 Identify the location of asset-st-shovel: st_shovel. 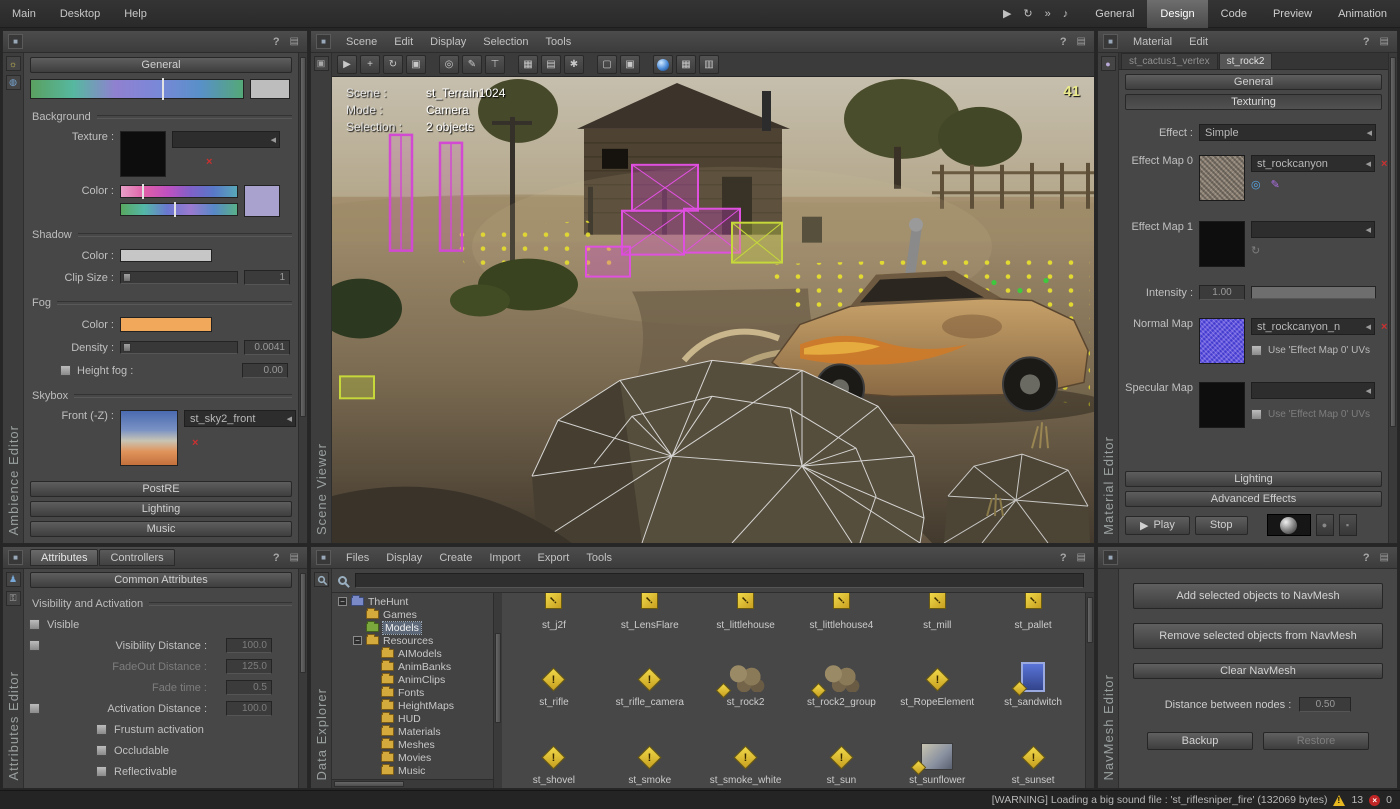
(554, 749).